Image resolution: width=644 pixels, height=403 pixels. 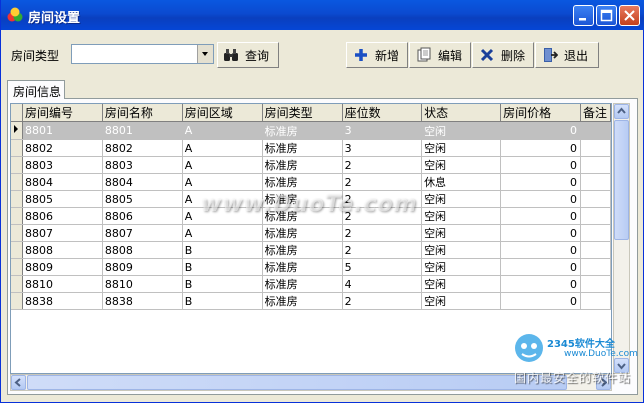 What do you see at coordinates (36, 89) in the screenshot?
I see `tab-room-info: 房间信息` at bounding box center [36, 89].